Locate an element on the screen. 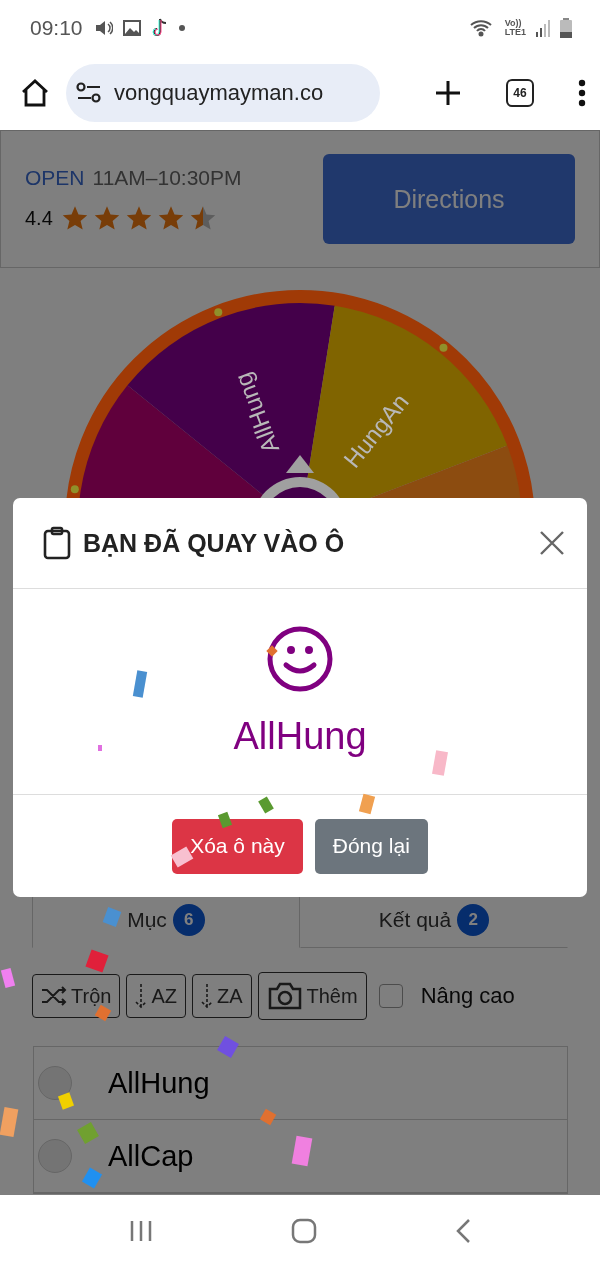 Image resolution: width=600 pixels, height=1267 pixels. music-note-icon is located at coordinates (159, 27).